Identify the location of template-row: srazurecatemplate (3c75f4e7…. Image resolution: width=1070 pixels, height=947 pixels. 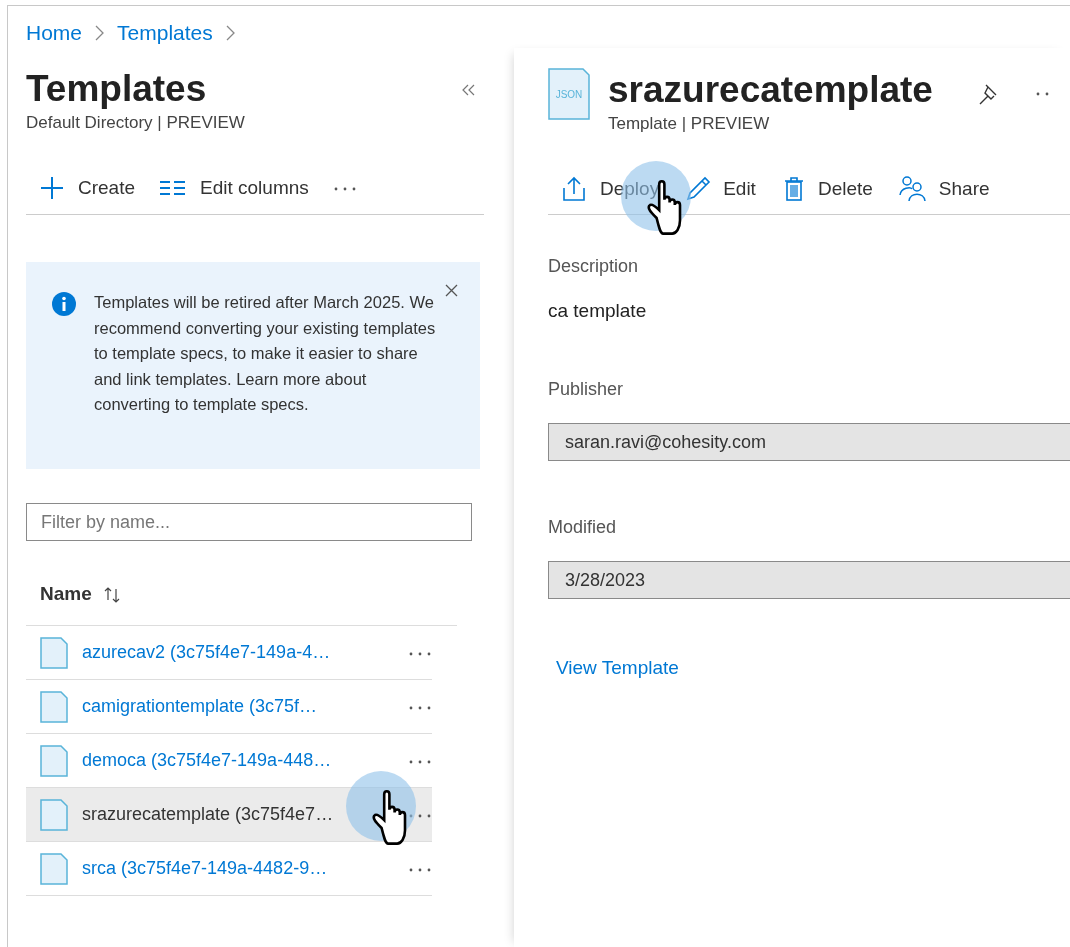
(229, 815).